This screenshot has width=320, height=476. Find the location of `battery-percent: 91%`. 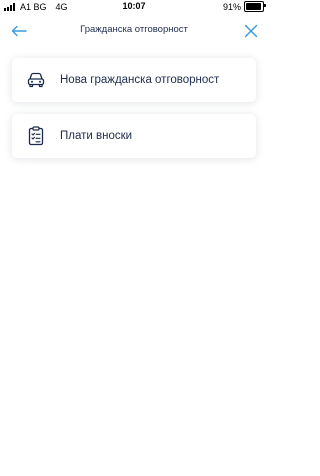

battery-percent: 91% is located at coordinates (231, 6).